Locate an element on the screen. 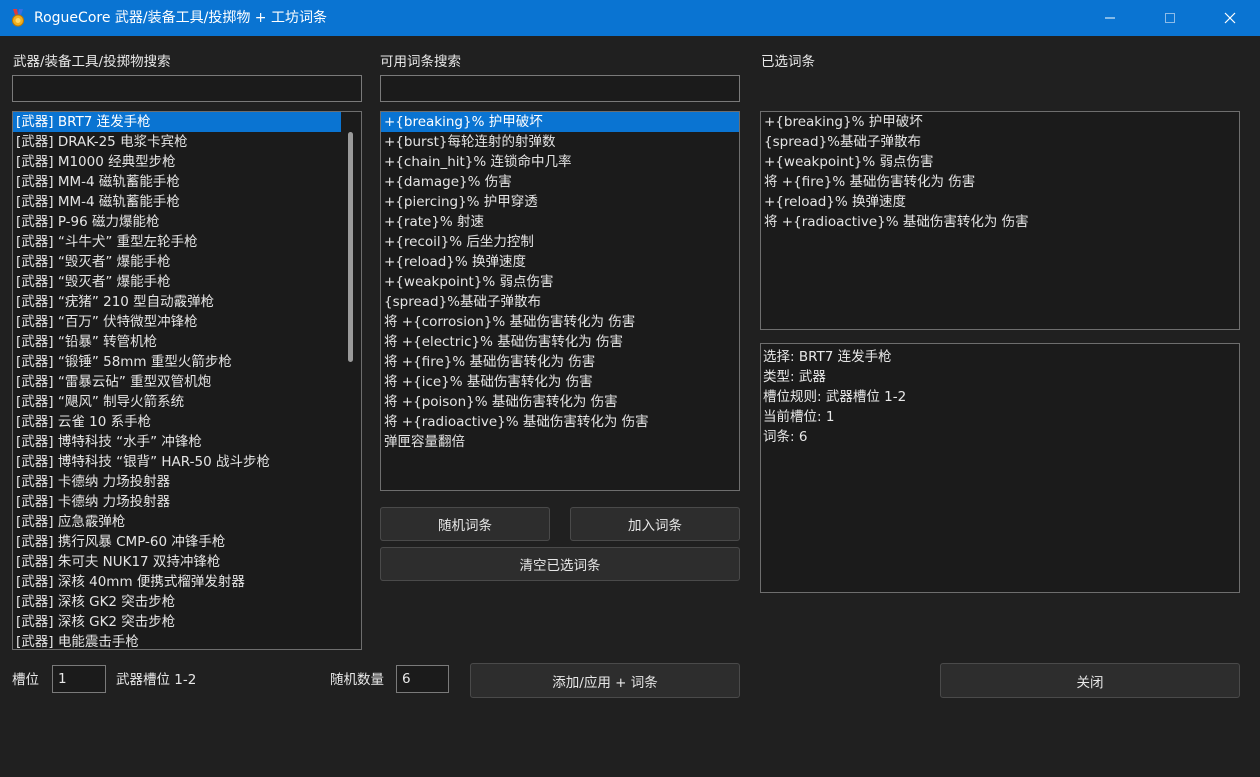 This screenshot has height=777, width=1260. add-affix-button: 加入词条 is located at coordinates (655, 524).